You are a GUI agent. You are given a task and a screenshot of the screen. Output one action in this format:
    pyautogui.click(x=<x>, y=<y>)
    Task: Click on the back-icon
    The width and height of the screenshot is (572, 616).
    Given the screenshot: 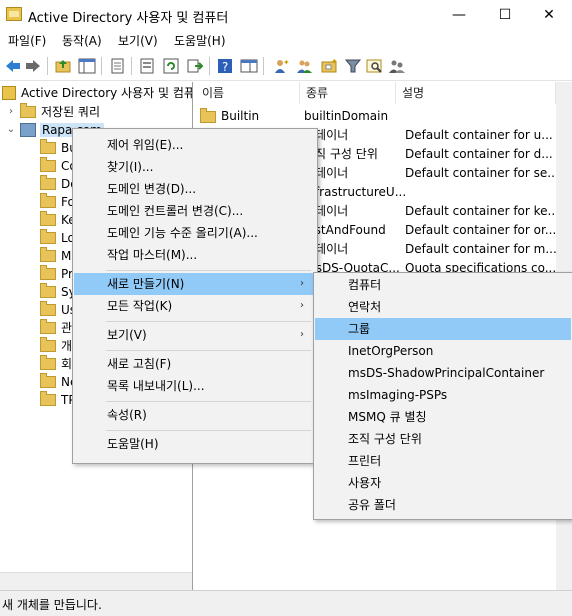 What is the action you would take?
    pyautogui.click(x=13, y=66)
    